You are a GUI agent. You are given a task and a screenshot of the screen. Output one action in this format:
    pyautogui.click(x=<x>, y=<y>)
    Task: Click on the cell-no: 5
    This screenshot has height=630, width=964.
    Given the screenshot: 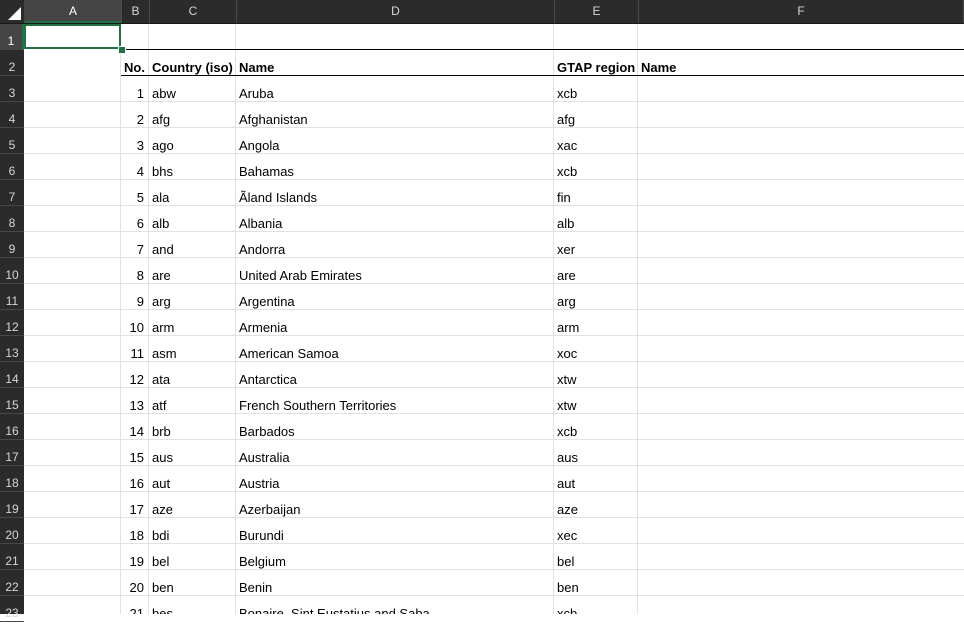 What is the action you would take?
    pyautogui.click(x=140, y=197)
    